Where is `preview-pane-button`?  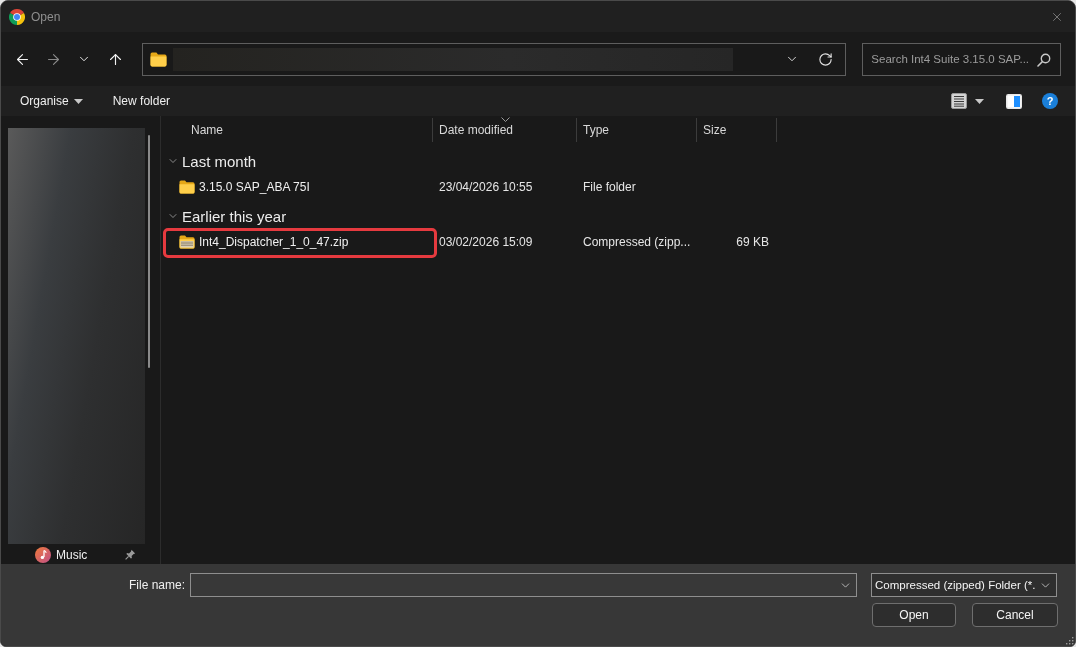
preview-pane-button is located at coordinates (1014, 101).